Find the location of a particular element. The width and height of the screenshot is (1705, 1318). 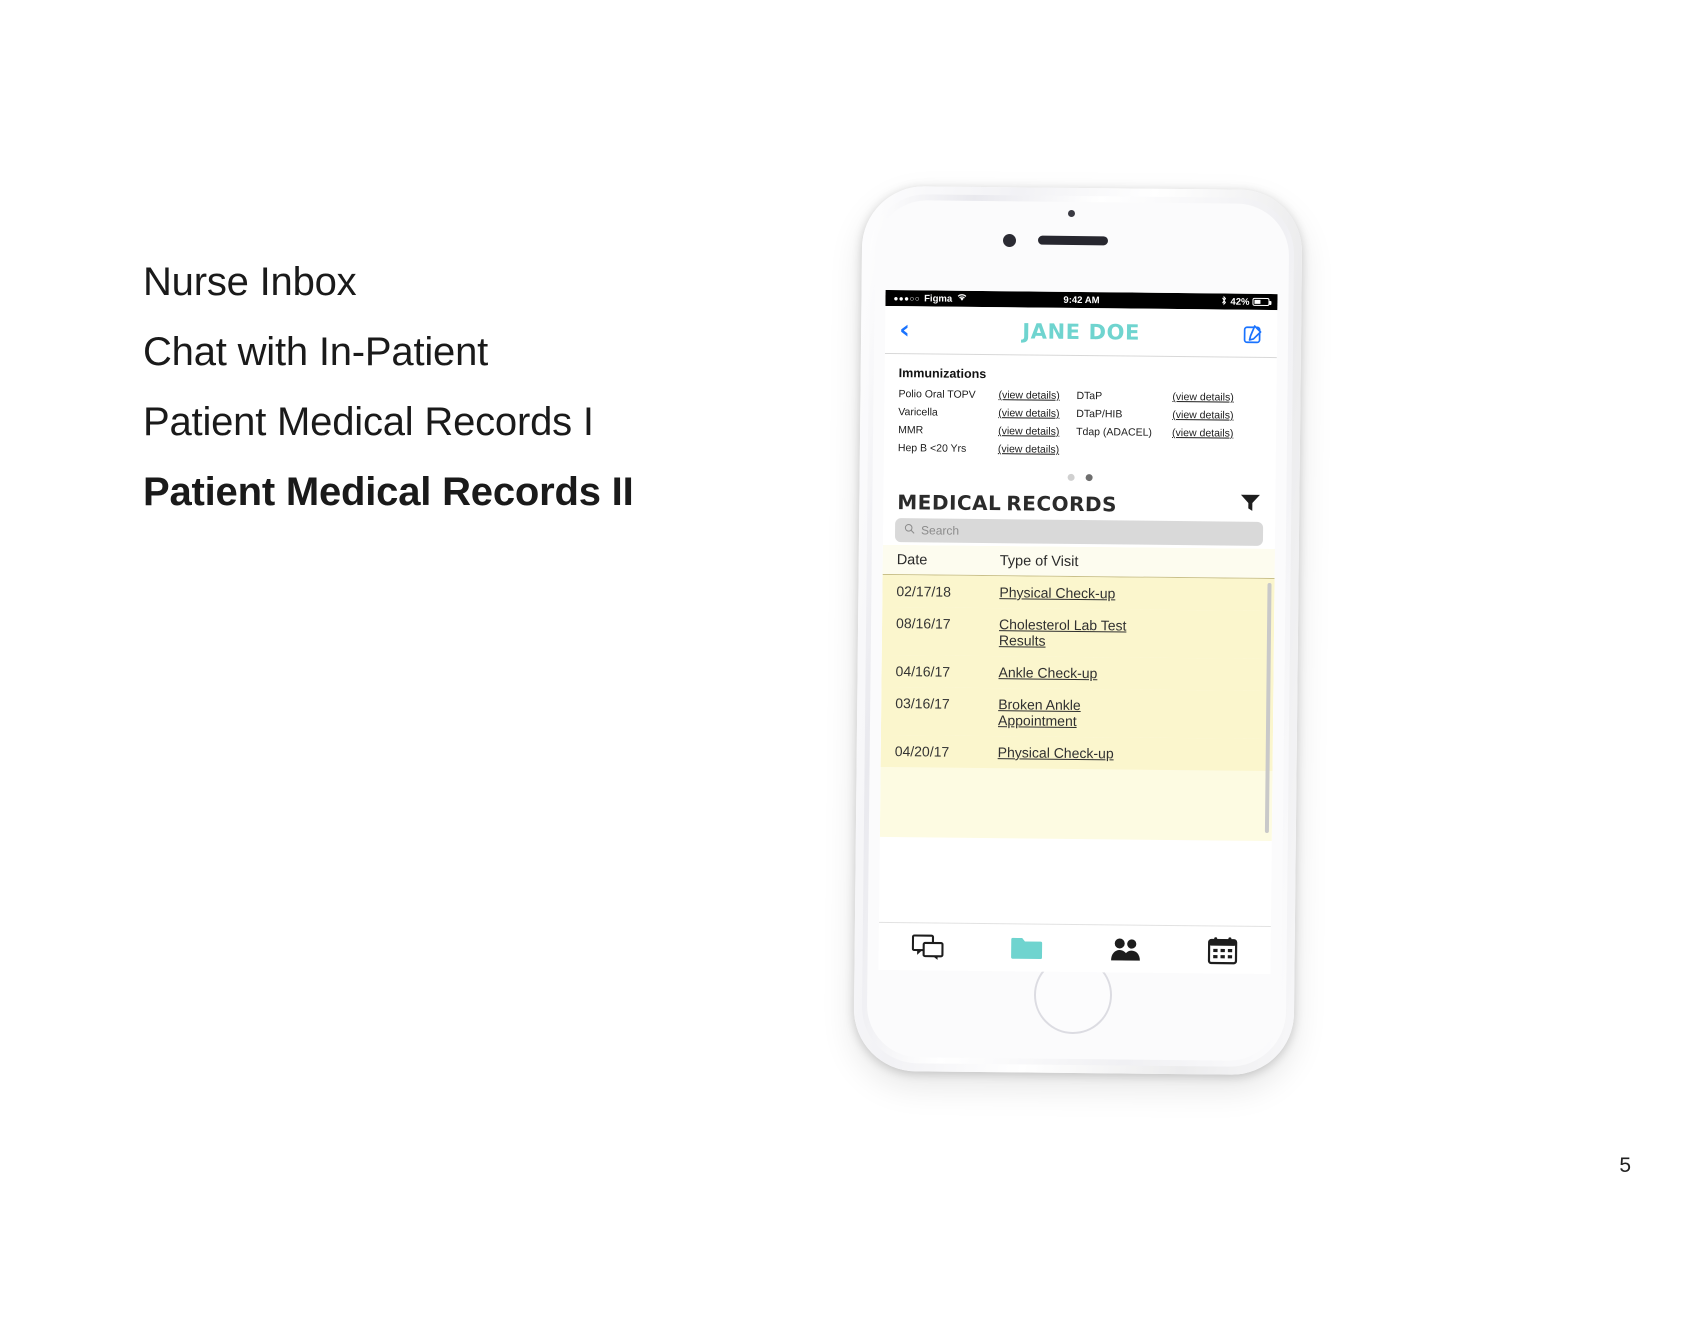

column-header-type-of-visit: Type of Visit is located at coordinates (1039, 562).